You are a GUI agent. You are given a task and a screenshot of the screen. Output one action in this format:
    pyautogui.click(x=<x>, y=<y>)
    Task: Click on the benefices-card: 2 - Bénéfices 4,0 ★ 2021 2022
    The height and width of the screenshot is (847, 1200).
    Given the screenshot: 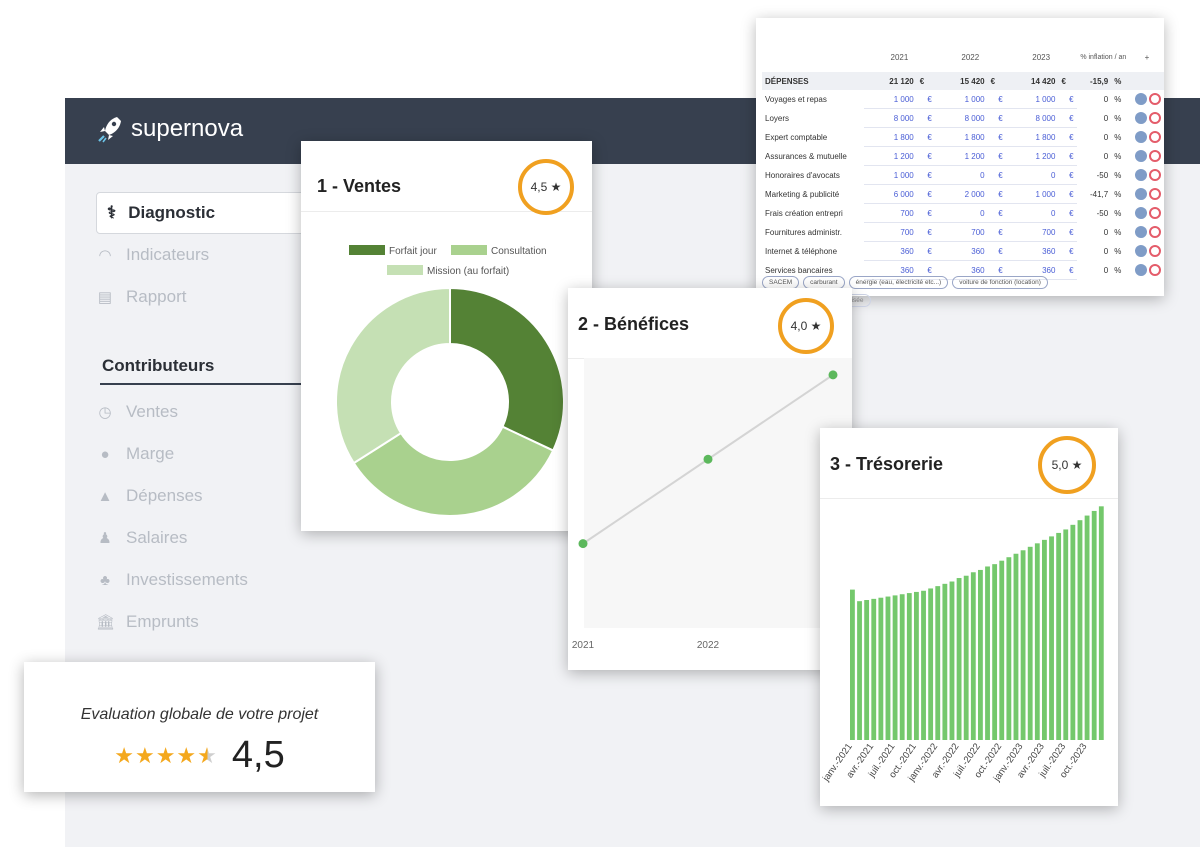 What is the action you would take?
    pyautogui.click(x=710, y=479)
    